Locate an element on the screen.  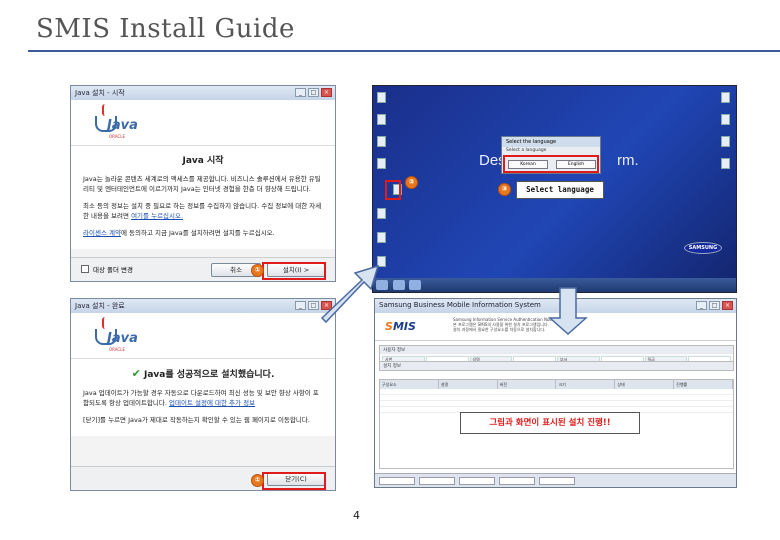
arrow-to-desktop-icon is located at coordinates (350, 294).